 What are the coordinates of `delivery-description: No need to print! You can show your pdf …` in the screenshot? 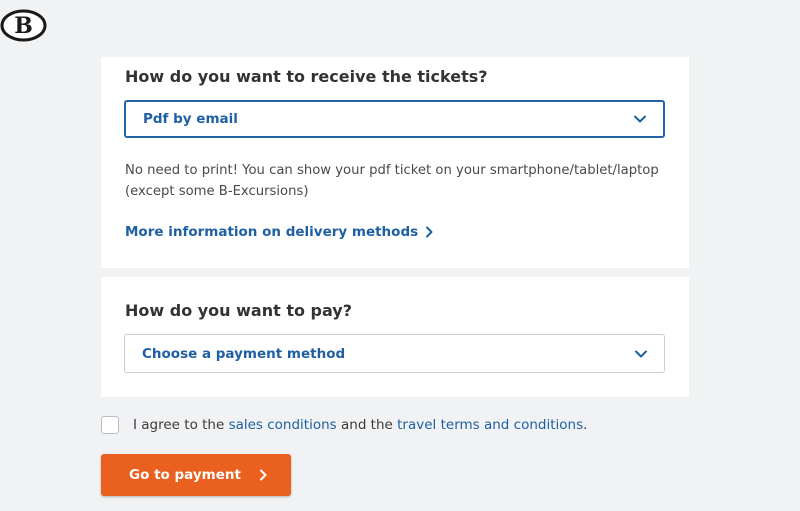 It's located at (392, 181).